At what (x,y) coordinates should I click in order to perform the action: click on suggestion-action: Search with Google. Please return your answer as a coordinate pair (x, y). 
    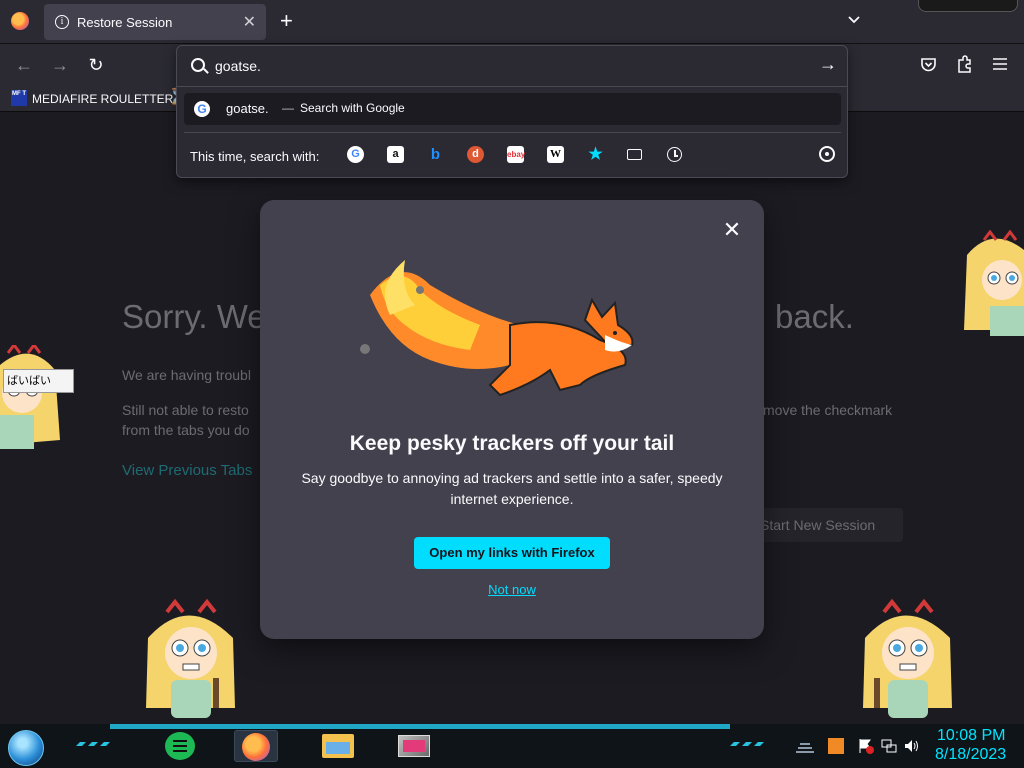
    Looking at the image, I should click on (352, 108).